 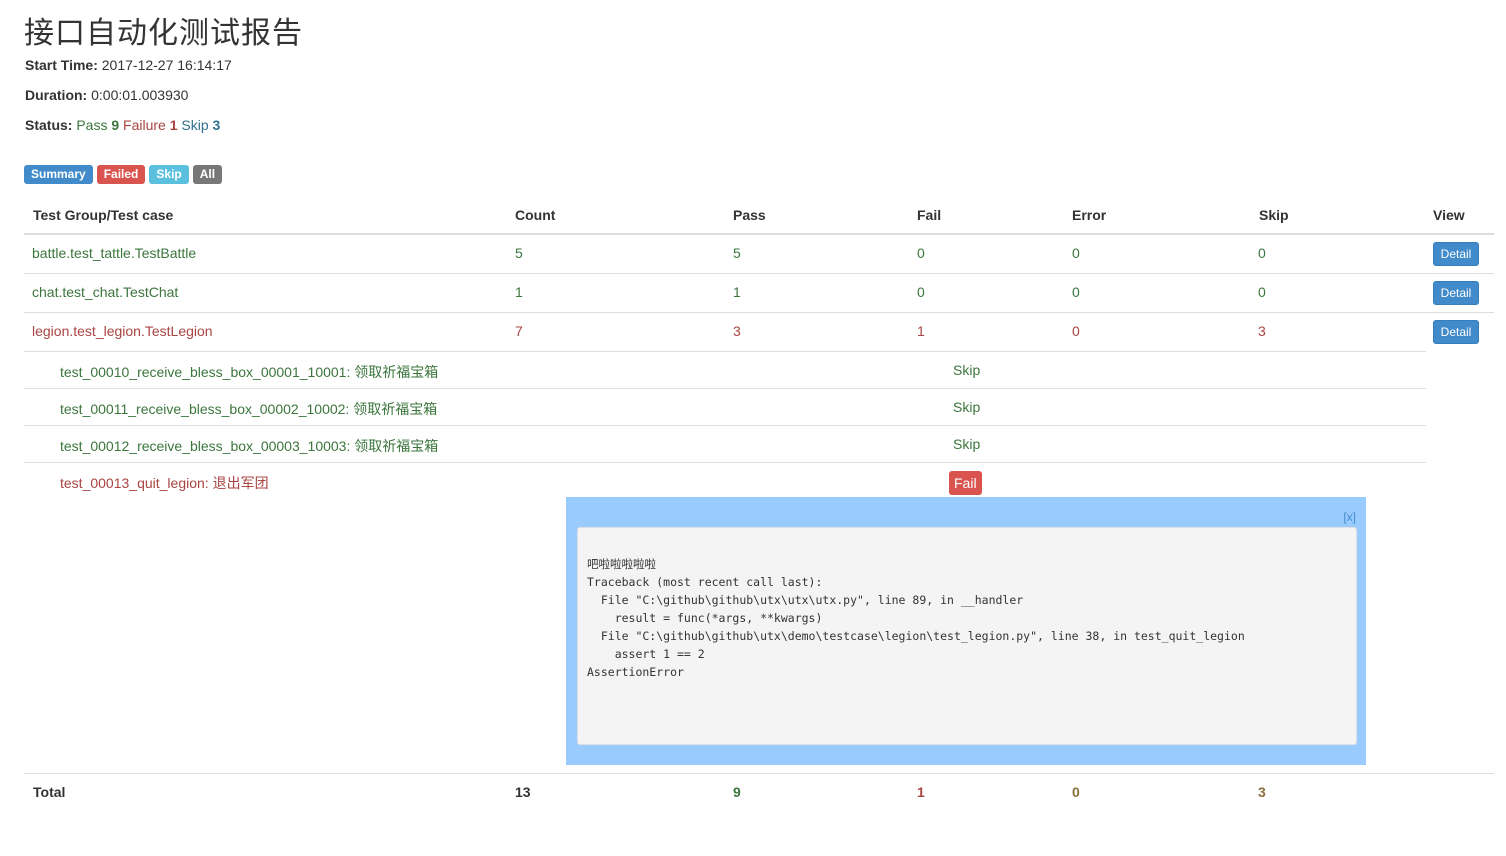 I want to click on group-count: 7, so click(x=519, y=331).